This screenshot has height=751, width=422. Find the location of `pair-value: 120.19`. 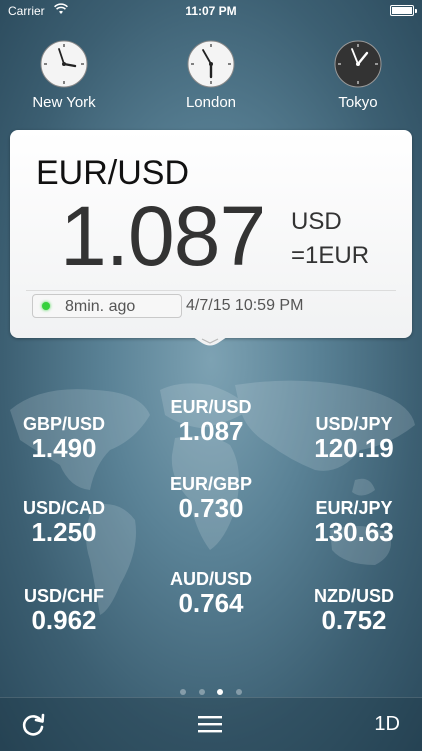

pair-value: 120.19 is located at coordinates (354, 448).